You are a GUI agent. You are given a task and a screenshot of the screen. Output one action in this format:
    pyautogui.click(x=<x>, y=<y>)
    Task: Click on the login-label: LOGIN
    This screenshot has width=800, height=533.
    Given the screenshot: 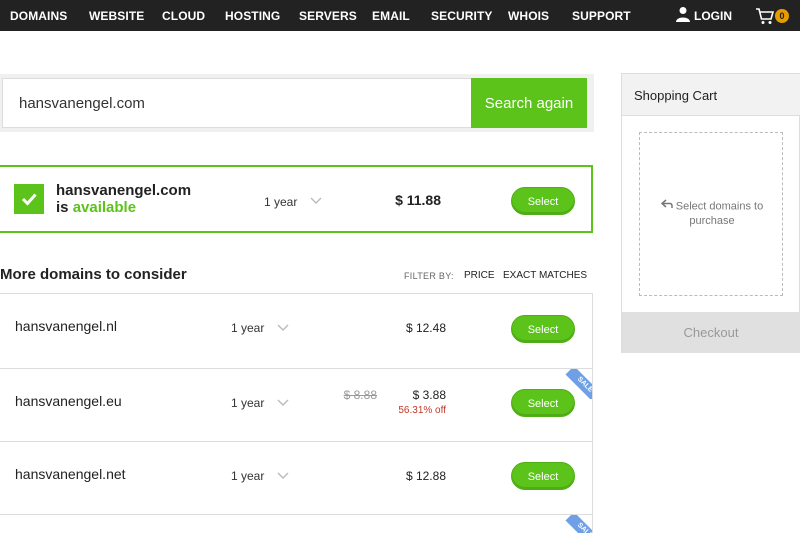 What is the action you would take?
    pyautogui.click(x=713, y=16)
    